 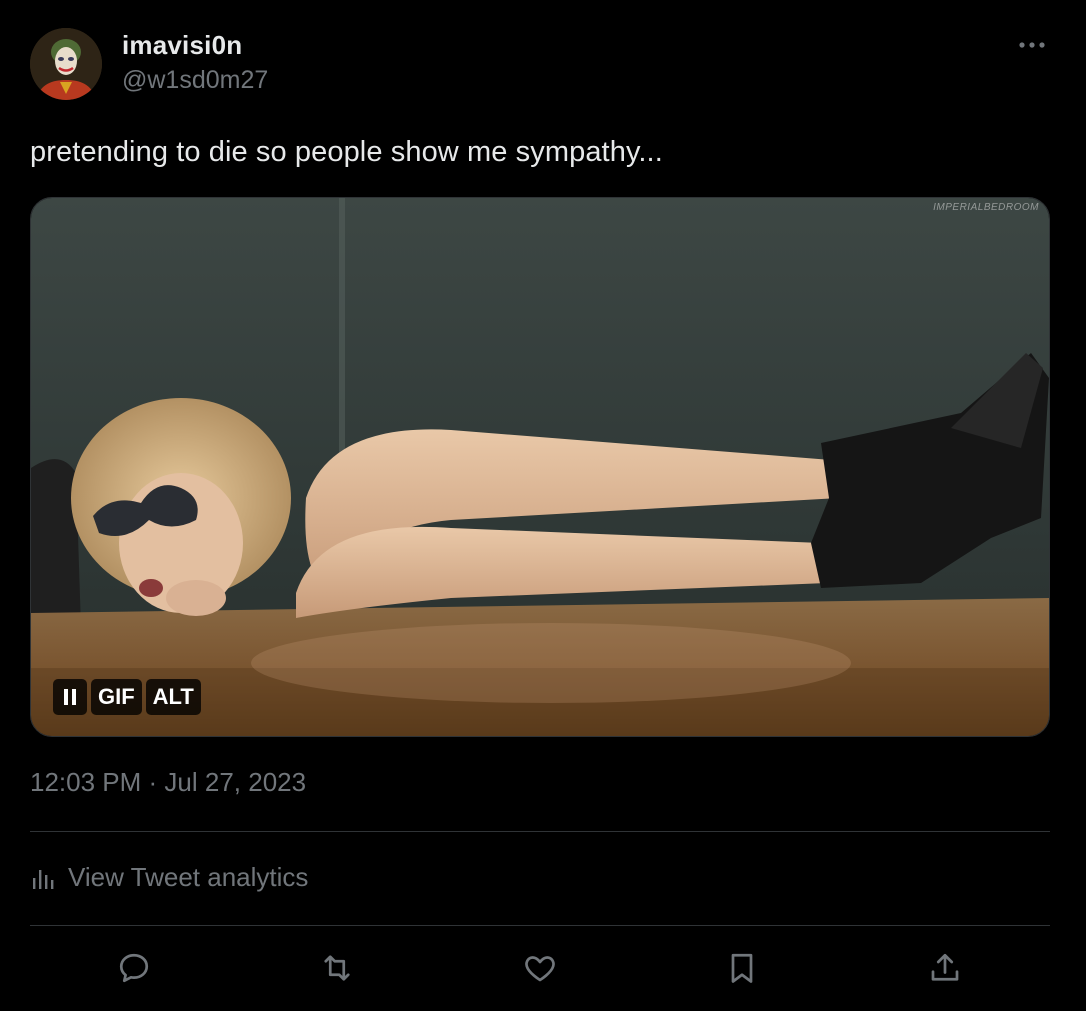 I want to click on analytics-label: View Tweet analytics, so click(x=188, y=877).